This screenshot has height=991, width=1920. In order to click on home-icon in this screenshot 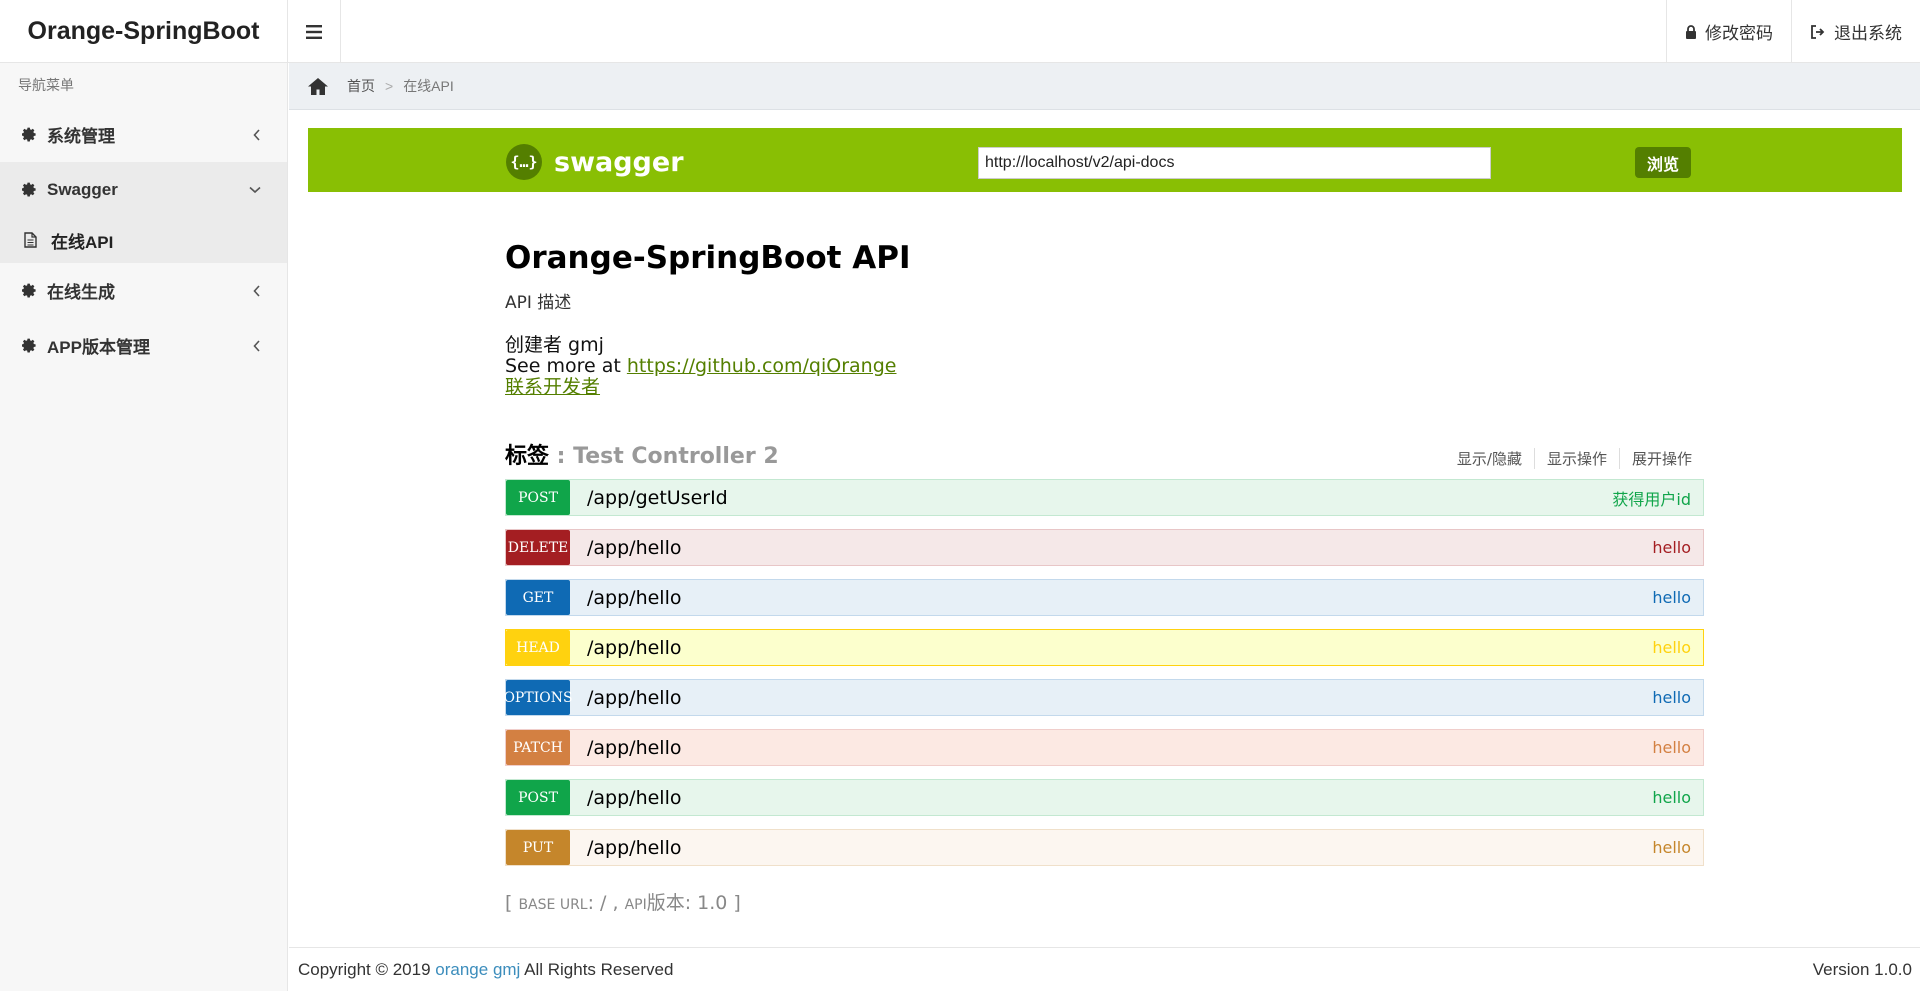, I will do `click(318, 86)`.